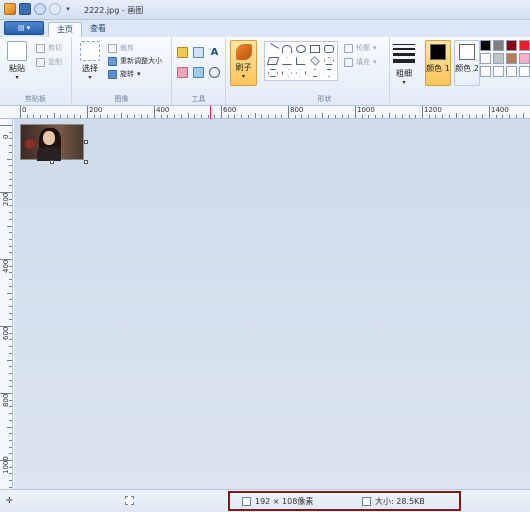 Image resolution: width=530 pixels, height=512 pixels. What do you see at coordinates (25, 9) in the screenshot?
I see `save-icon` at bounding box center [25, 9].